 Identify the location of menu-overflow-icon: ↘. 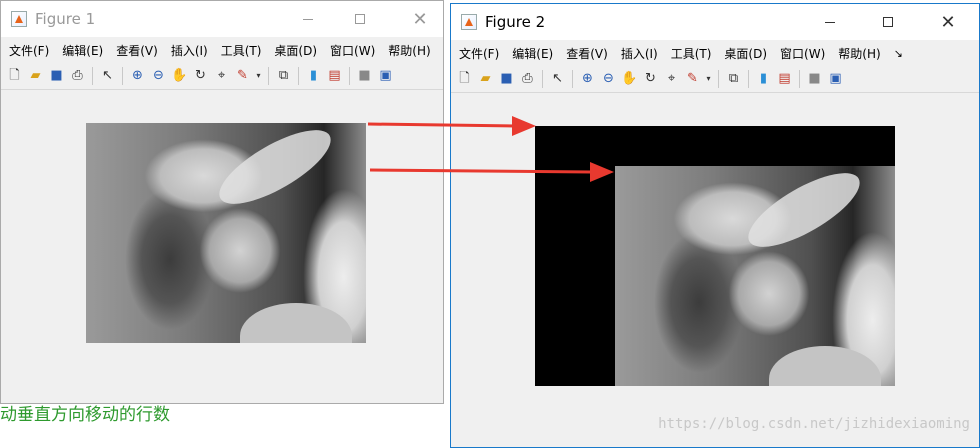
(898, 53).